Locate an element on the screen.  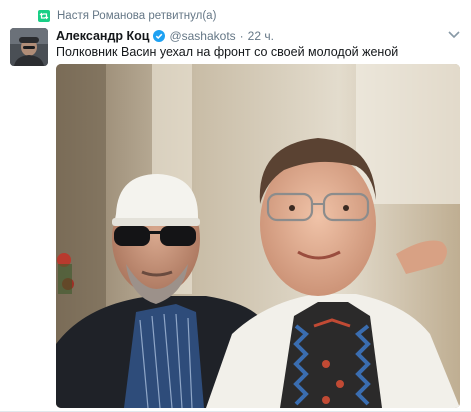
retweet-label: Настя Романова ретвитнул(а) is located at coordinates (136, 16).